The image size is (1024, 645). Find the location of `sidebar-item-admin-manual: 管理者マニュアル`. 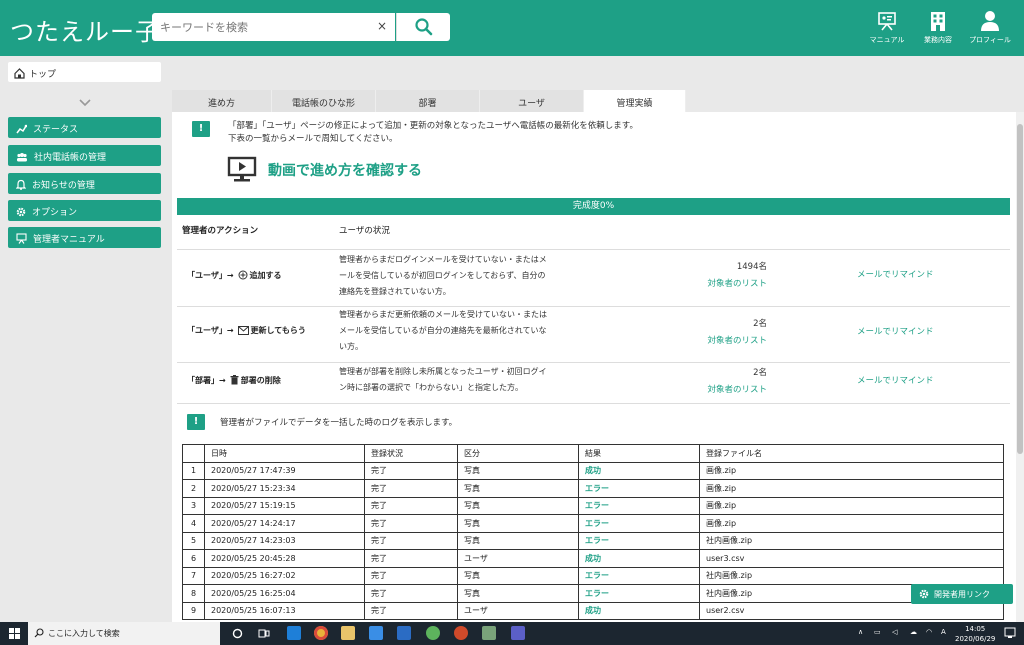

sidebar-item-admin-manual: 管理者マニュアル is located at coordinates (84, 237).